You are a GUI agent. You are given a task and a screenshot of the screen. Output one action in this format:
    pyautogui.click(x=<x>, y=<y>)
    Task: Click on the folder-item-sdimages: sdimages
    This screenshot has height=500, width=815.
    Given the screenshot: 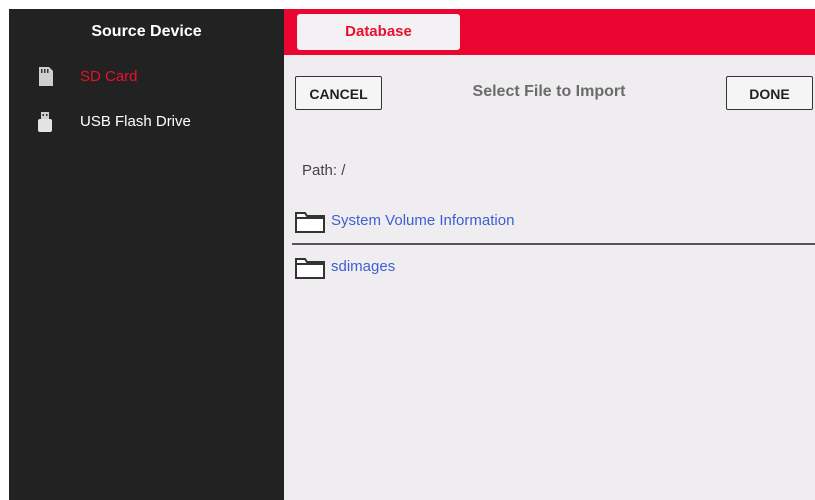 What is the action you would take?
    pyautogui.click(x=554, y=273)
    